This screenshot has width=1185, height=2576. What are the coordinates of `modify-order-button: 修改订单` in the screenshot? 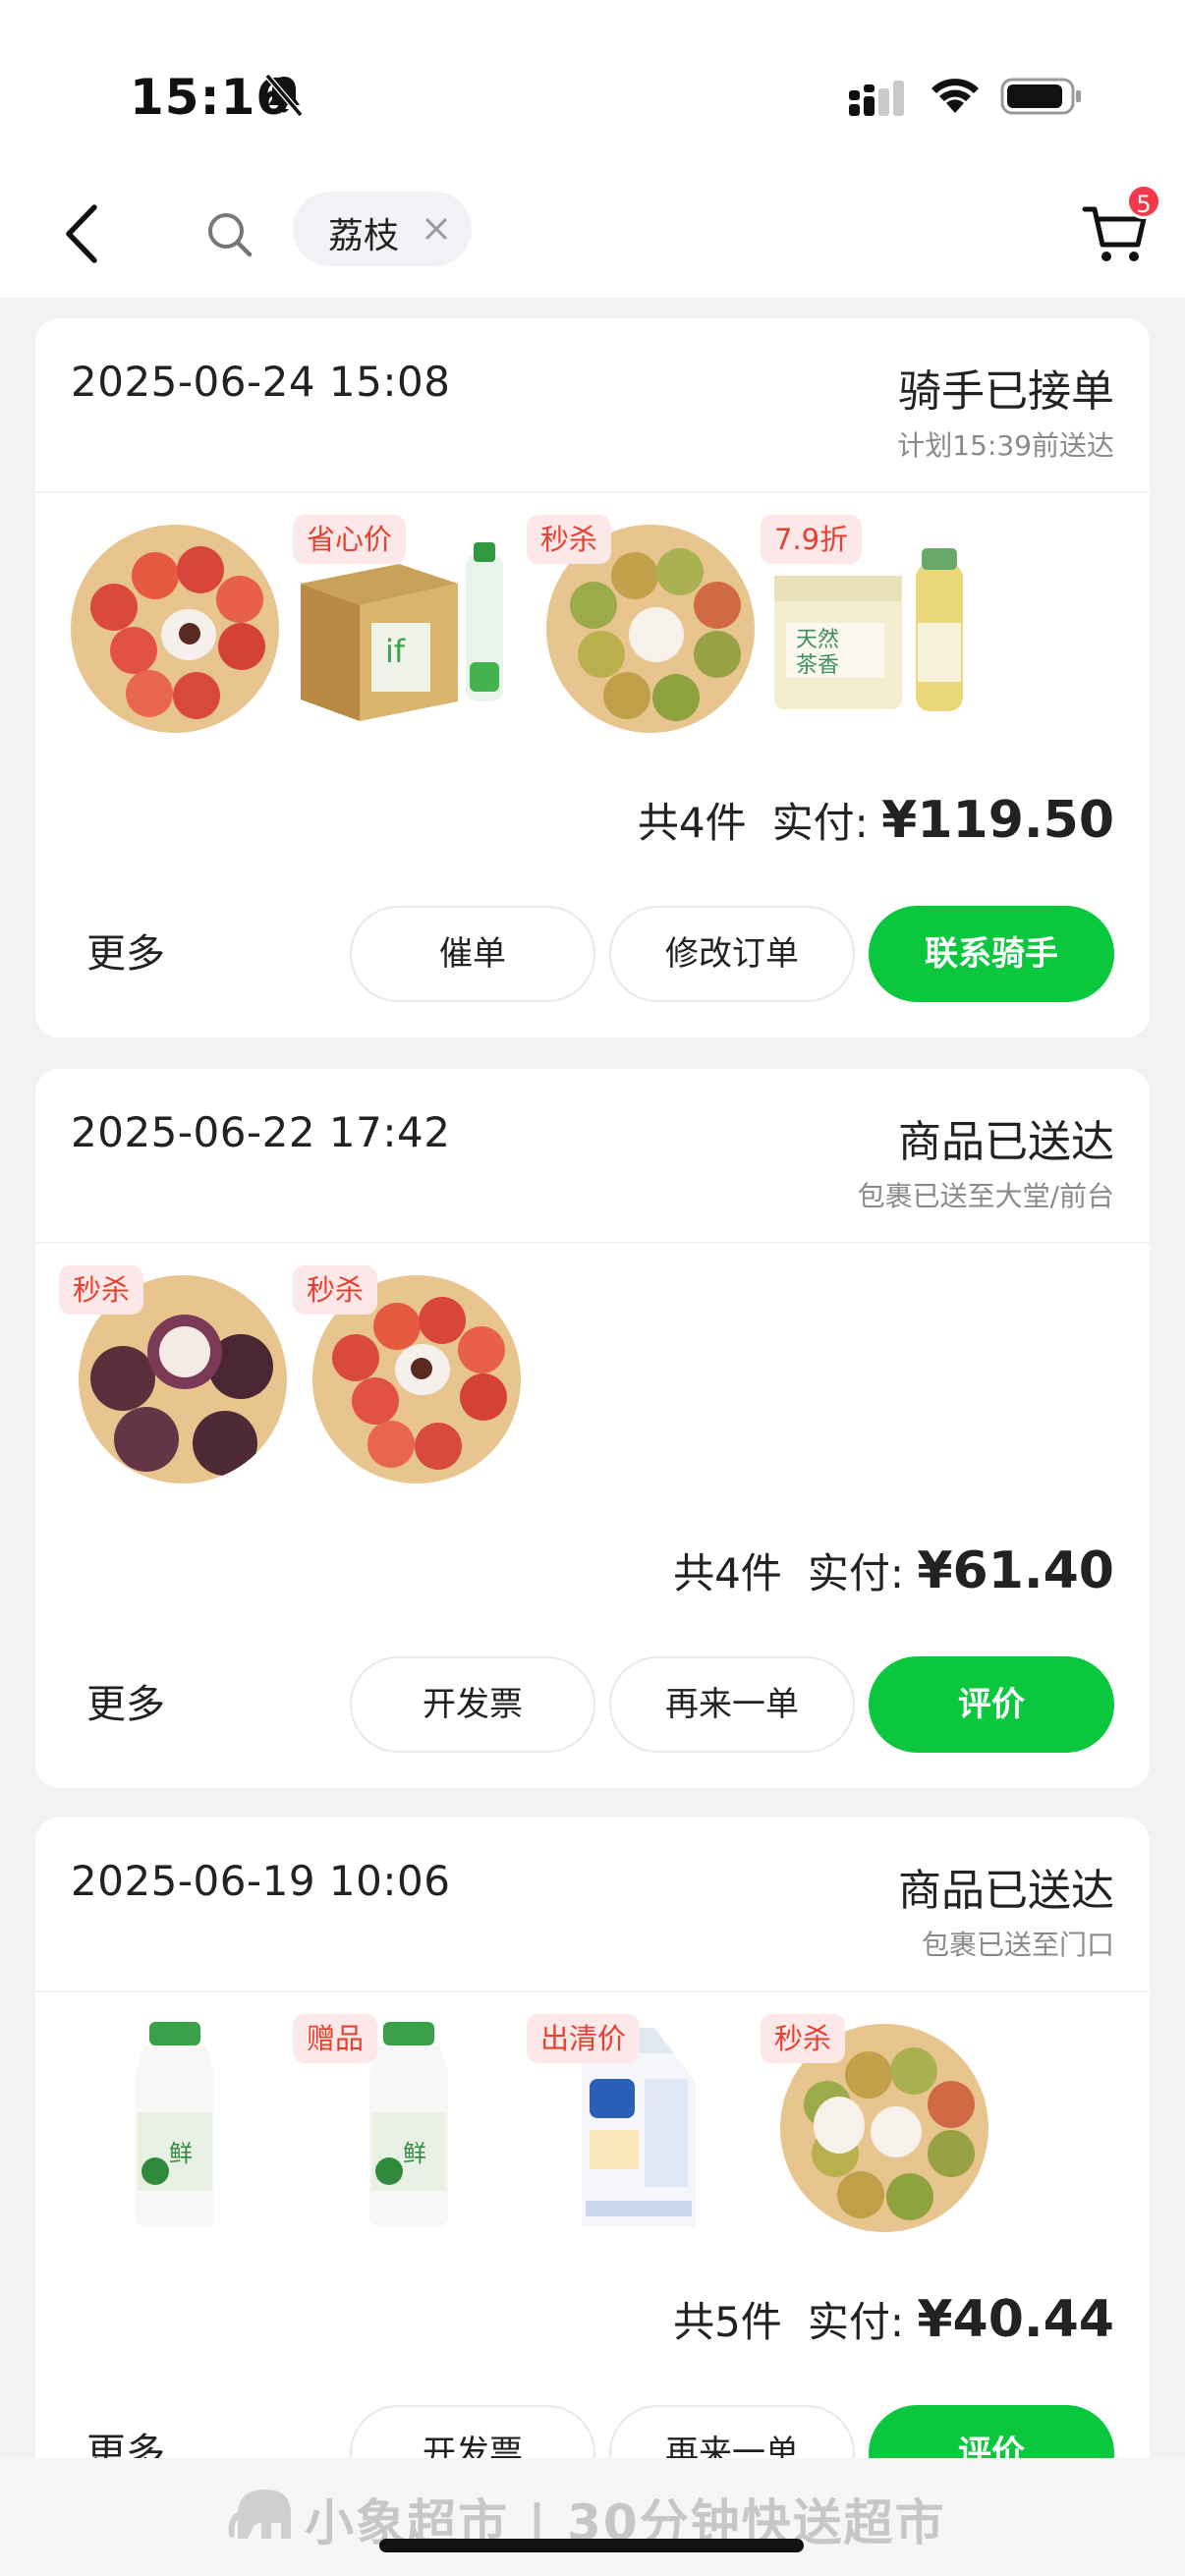 It's located at (732, 954).